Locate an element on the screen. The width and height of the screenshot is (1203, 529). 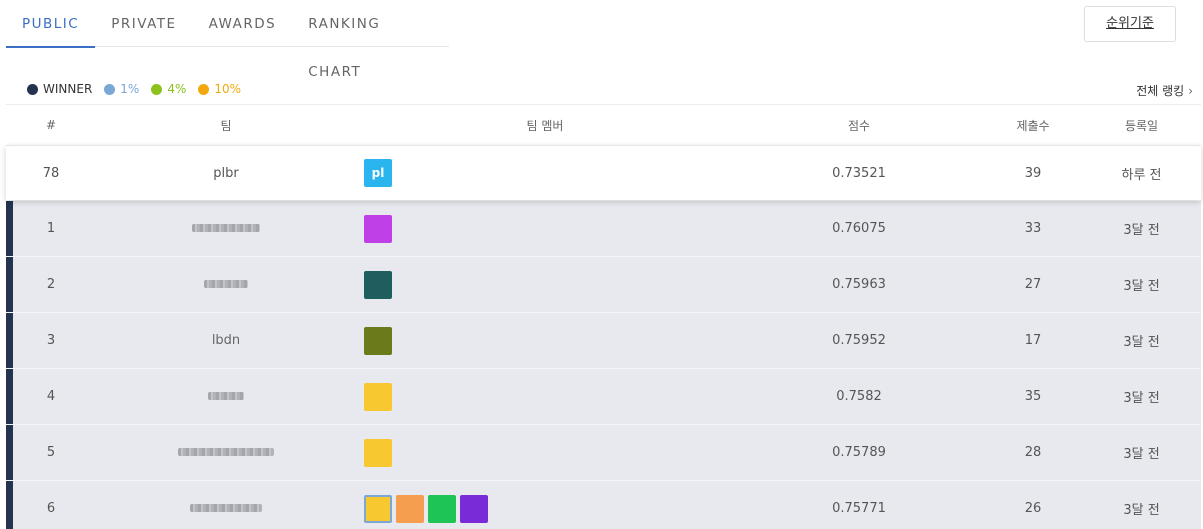
table-row: 2 0.75963 27 3달 전 is located at coordinates (603, 285).